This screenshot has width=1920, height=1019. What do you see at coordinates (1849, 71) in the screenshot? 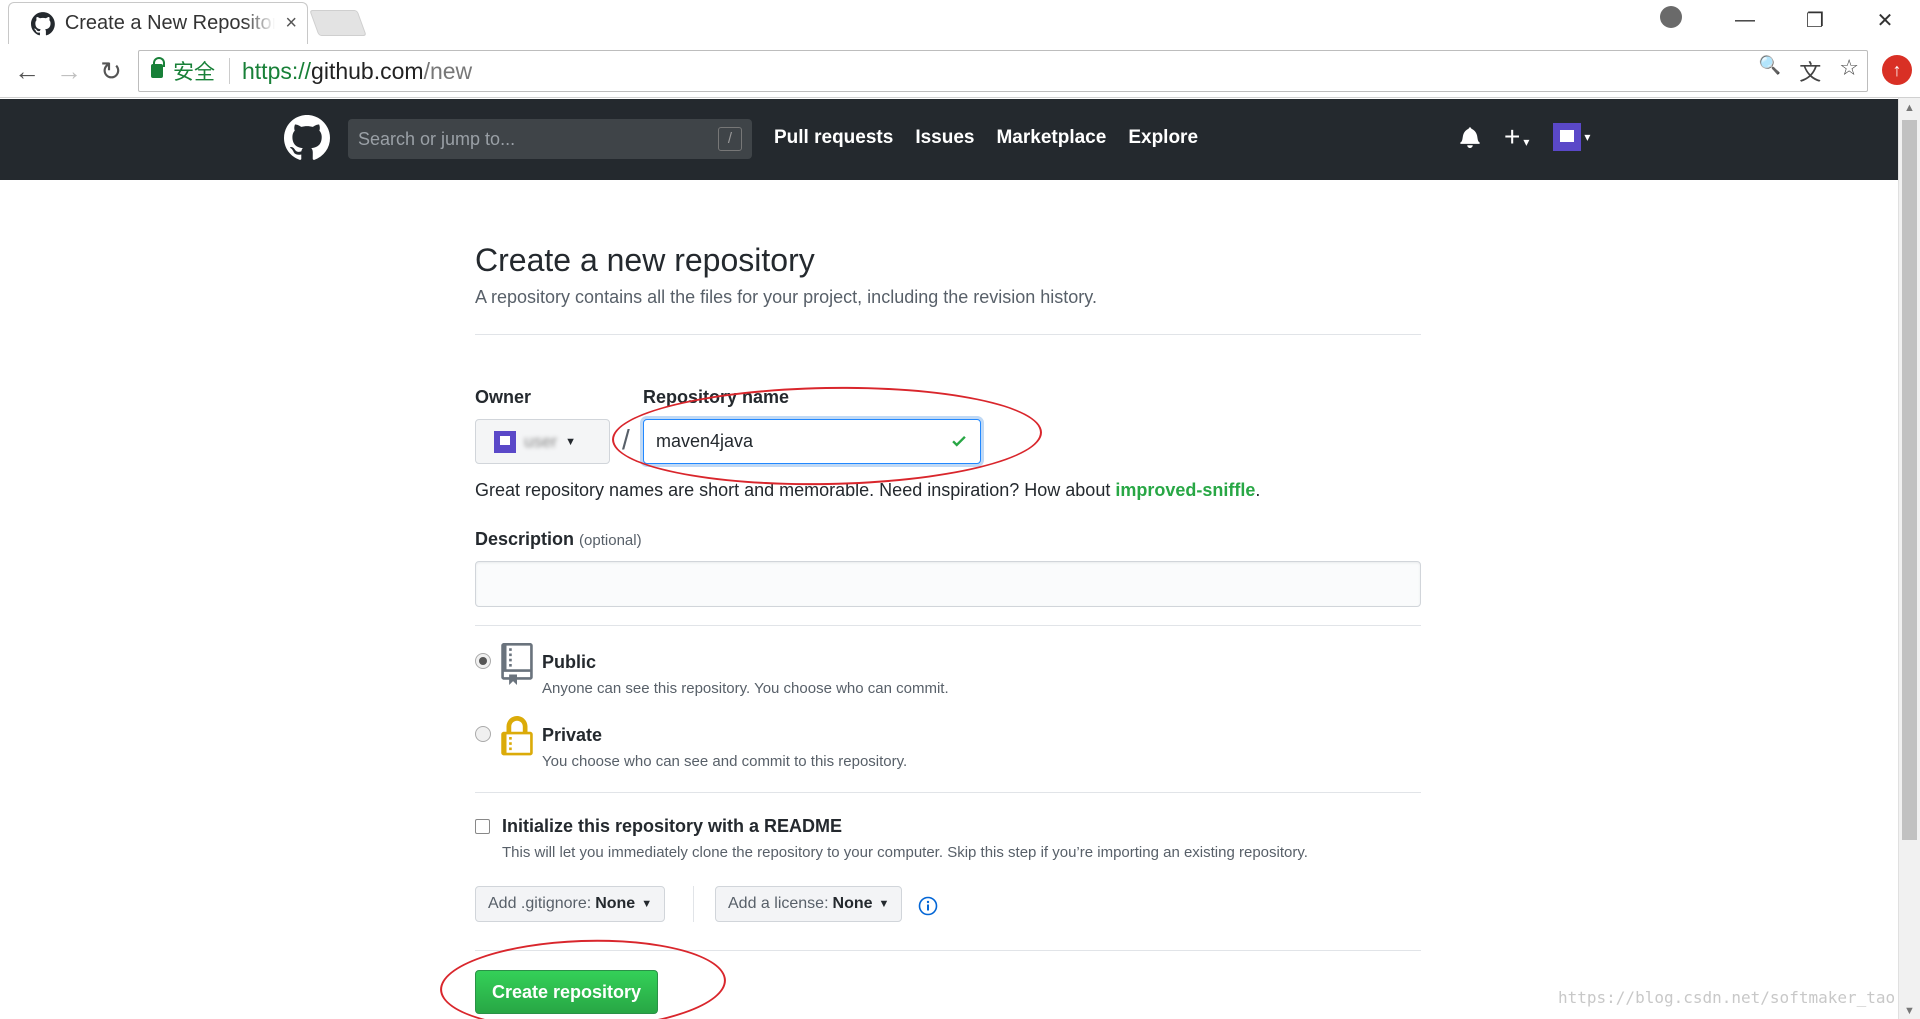
I see `bookmark-star-icon: ☆` at bounding box center [1849, 71].